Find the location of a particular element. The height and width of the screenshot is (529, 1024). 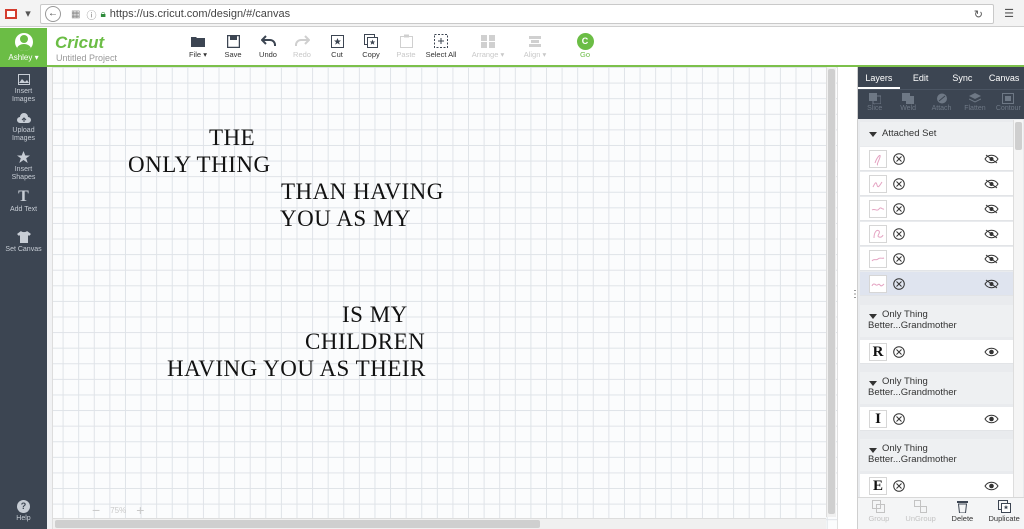

layers-scrollbar is located at coordinates (1018, 315).